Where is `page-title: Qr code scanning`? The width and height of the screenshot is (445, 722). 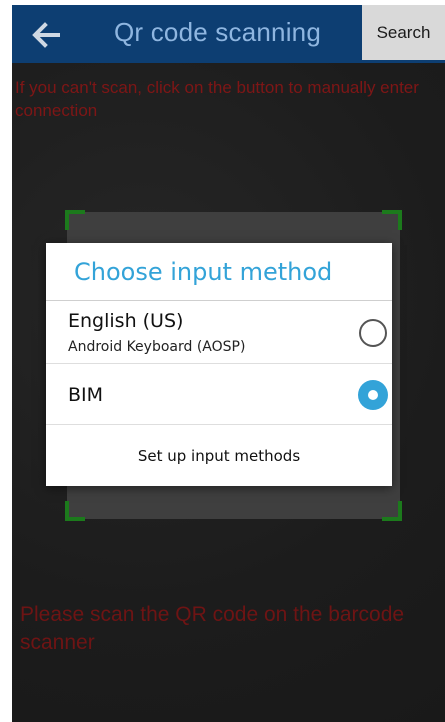
page-title: Qr code scanning is located at coordinates (217, 32).